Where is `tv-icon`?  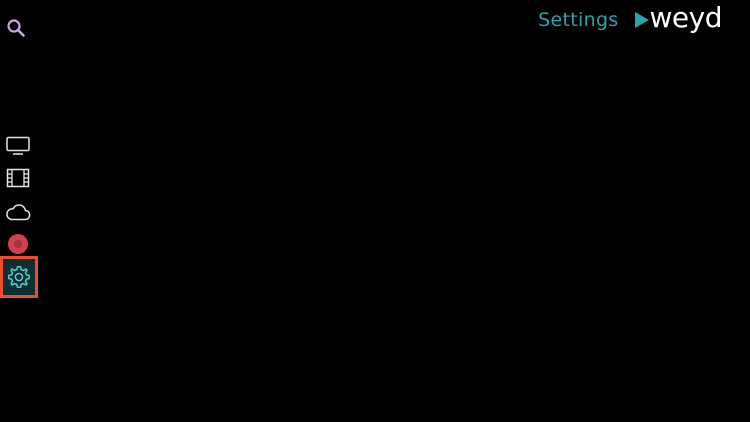
tv-icon is located at coordinates (18, 145).